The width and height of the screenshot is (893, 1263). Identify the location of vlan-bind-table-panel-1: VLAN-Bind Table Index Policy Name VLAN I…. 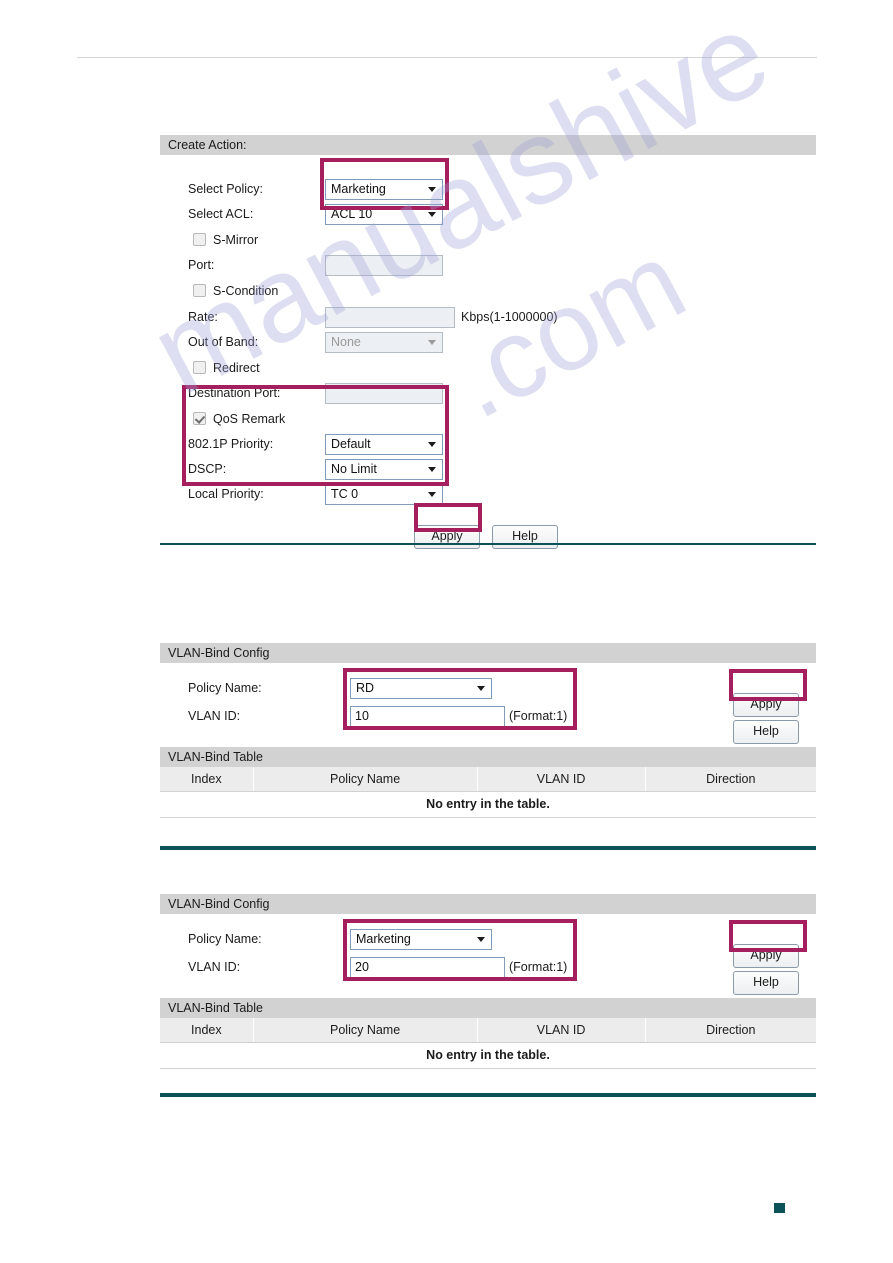
(488, 782).